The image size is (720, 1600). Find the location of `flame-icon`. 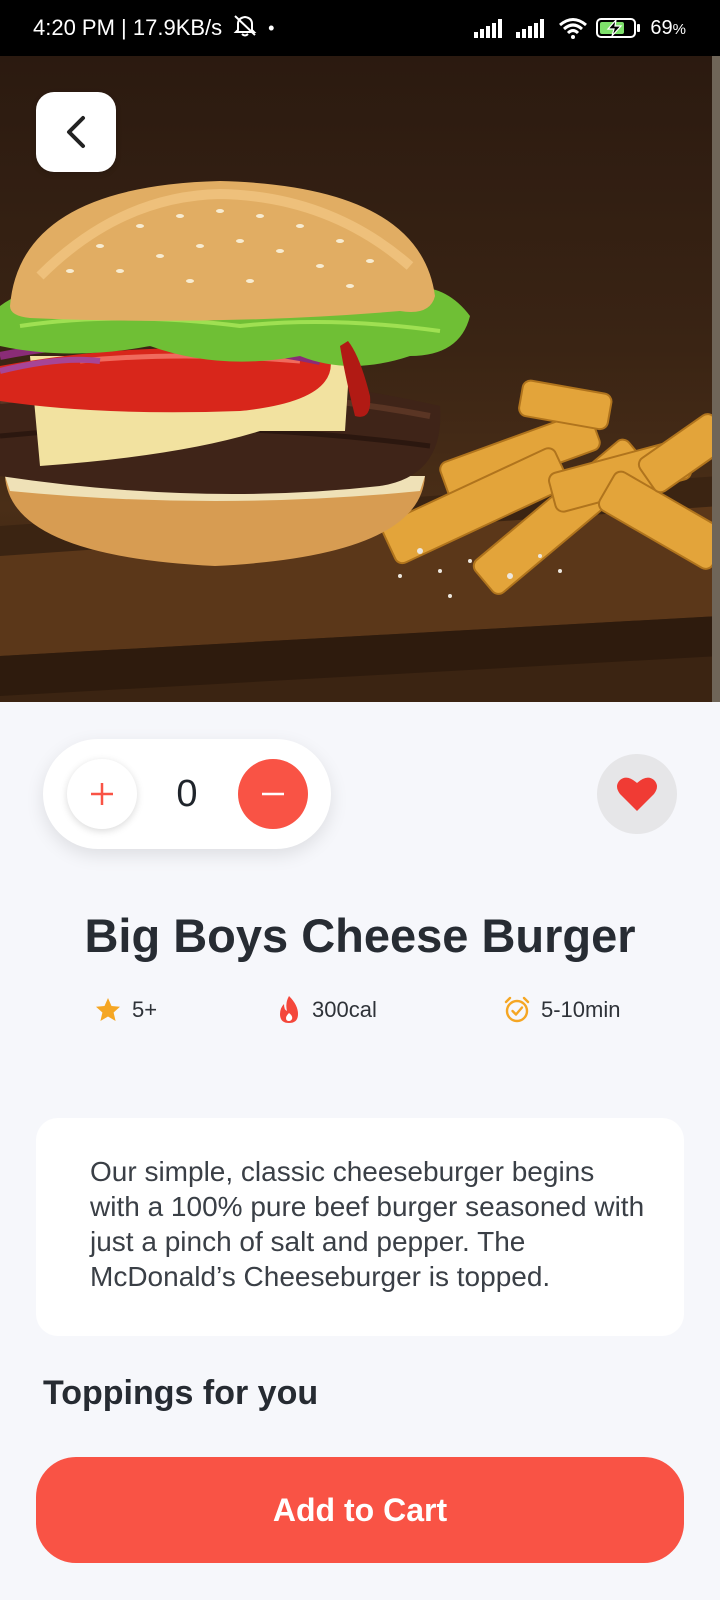

flame-icon is located at coordinates (289, 1009).